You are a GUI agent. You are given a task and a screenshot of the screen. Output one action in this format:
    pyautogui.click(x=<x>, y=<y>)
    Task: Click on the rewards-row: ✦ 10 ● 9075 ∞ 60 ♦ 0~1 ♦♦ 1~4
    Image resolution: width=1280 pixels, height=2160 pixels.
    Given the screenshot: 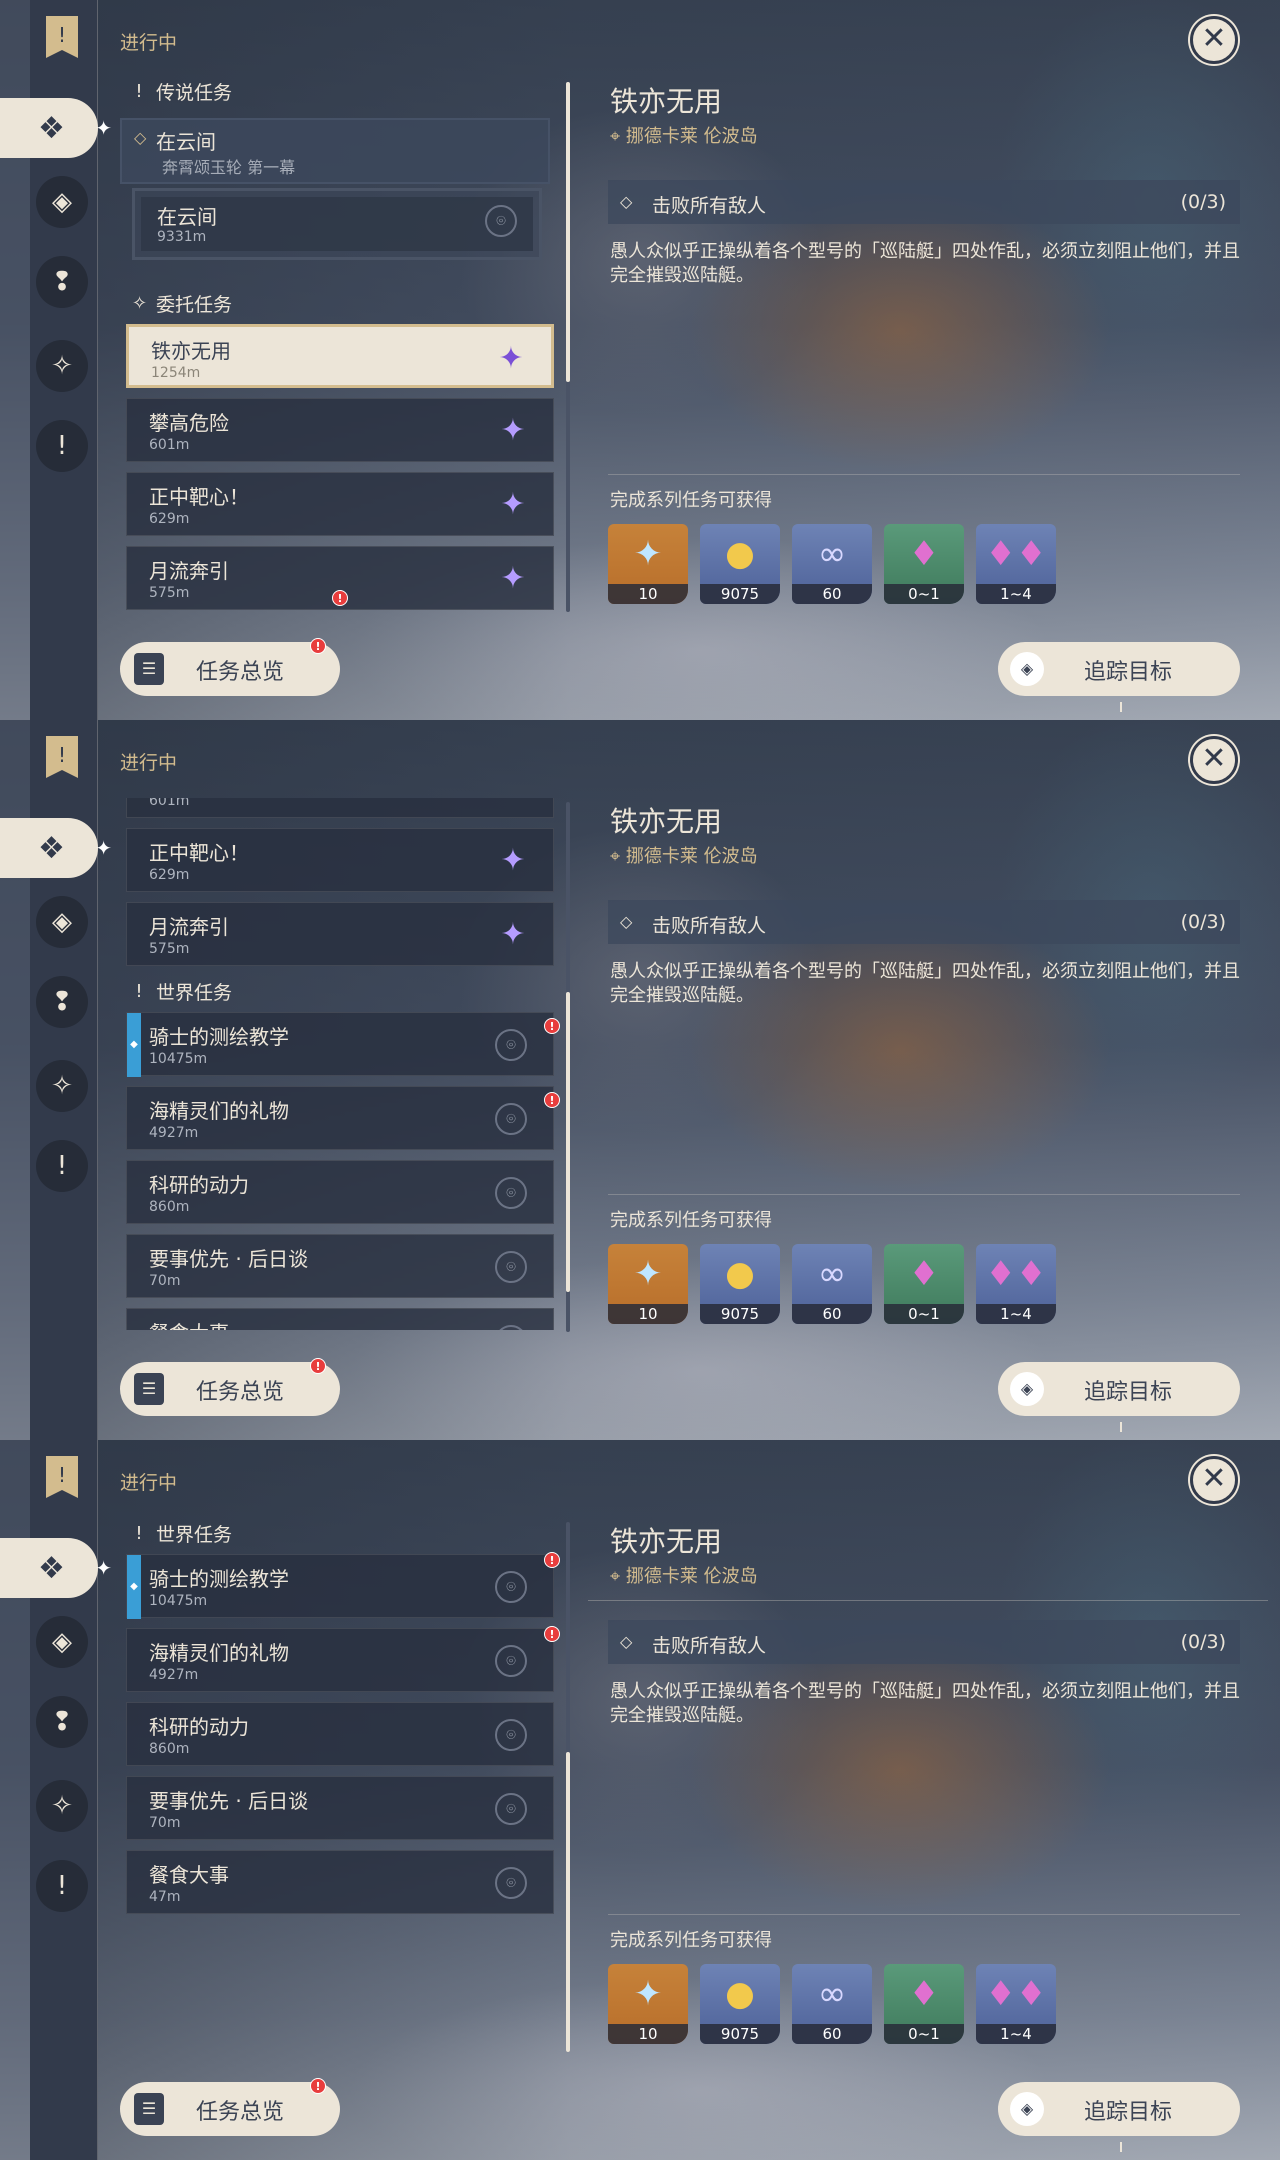 What is the action you would take?
    pyautogui.click(x=832, y=2004)
    